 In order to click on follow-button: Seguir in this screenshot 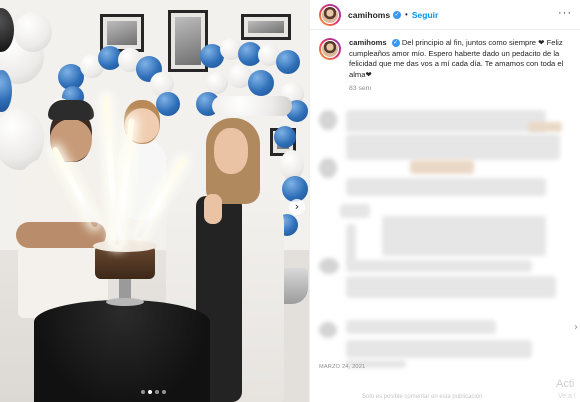, I will do `click(425, 15)`.